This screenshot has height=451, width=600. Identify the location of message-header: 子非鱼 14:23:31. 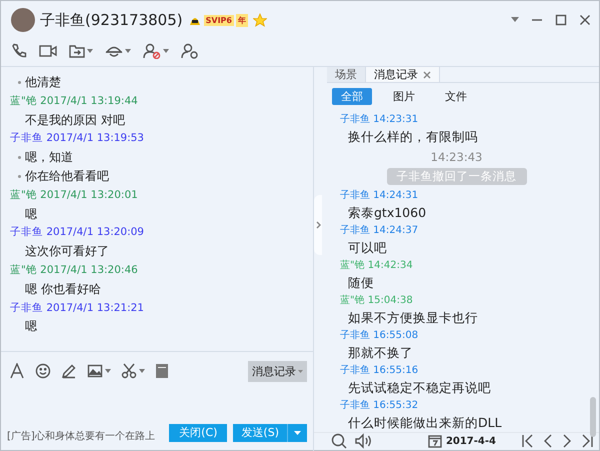
(379, 119).